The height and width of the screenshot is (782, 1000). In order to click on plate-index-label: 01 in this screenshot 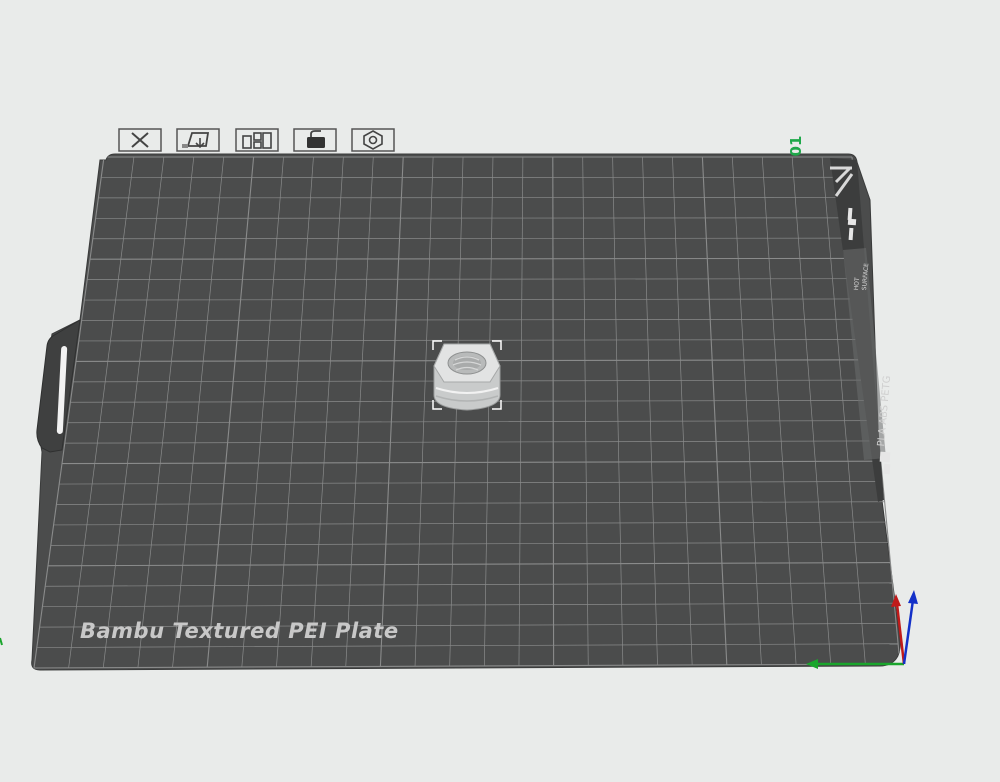, I will do `click(796, 146)`.